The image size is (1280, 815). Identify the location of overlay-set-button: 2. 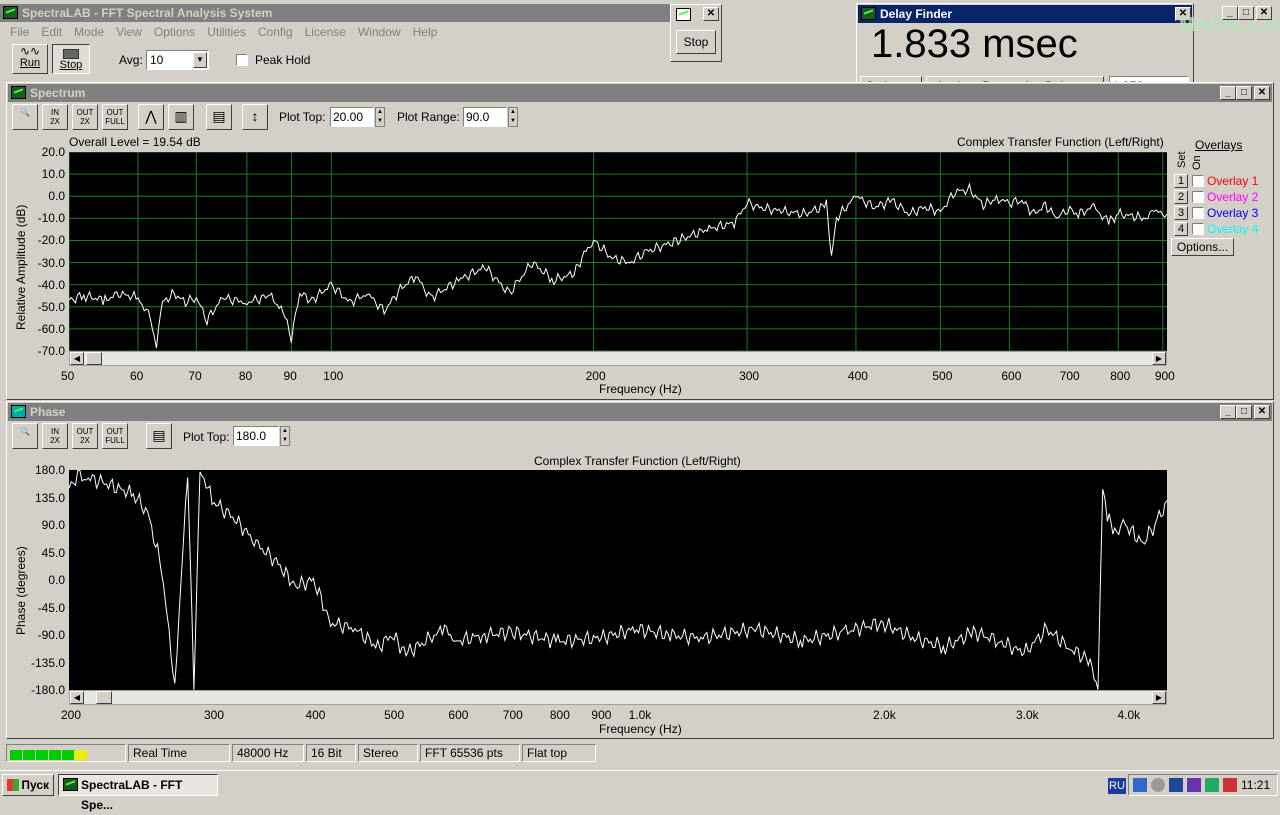
(1181, 197).